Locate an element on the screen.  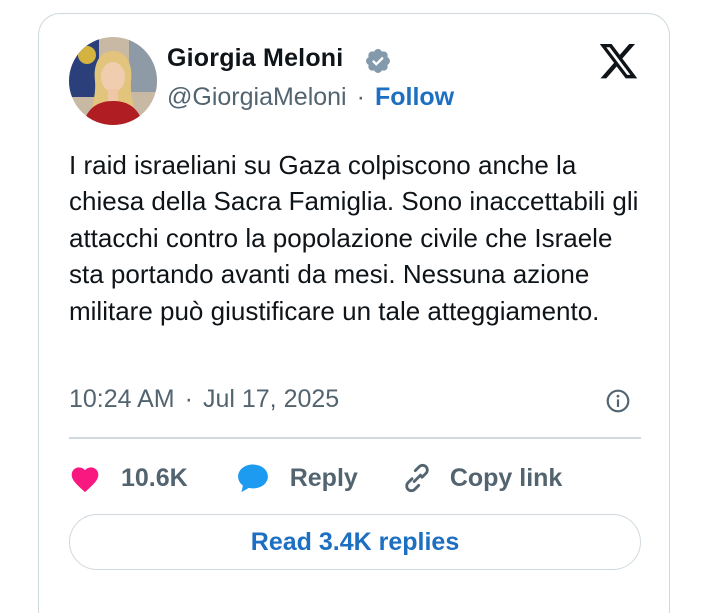
tweet-date: Jul 17, 2025 is located at coordinates (271, 399).